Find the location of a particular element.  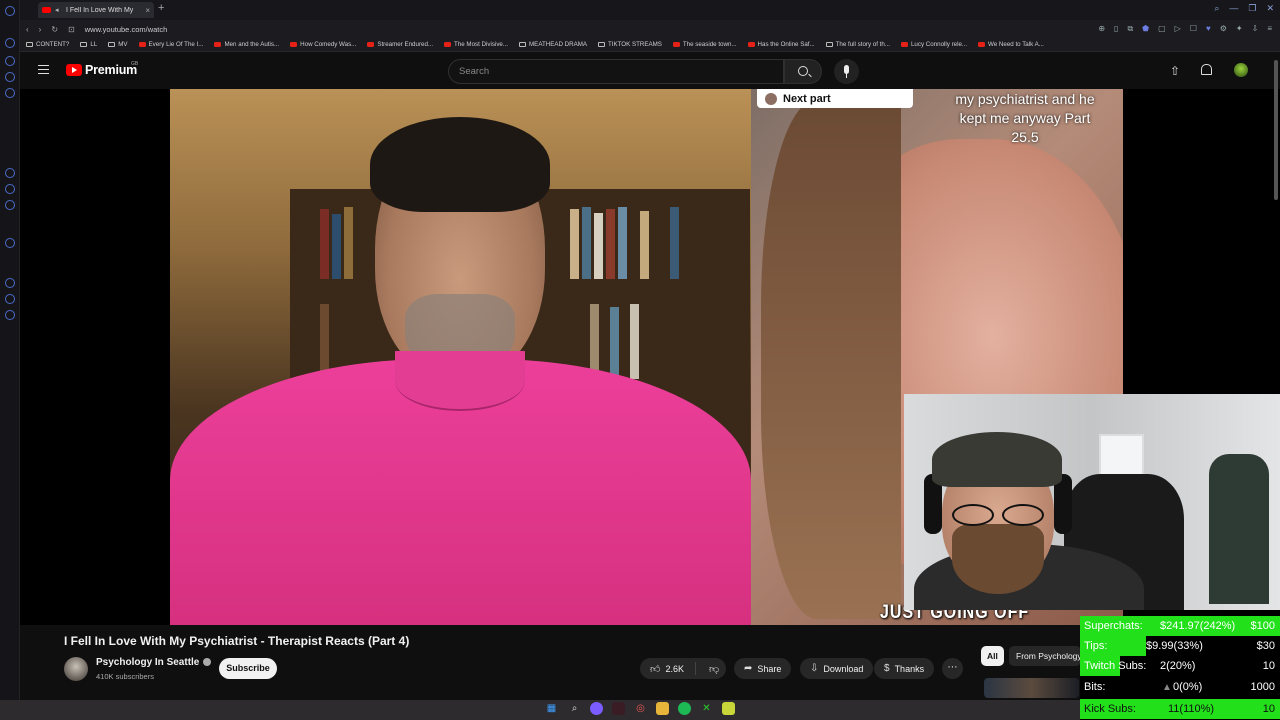

download-label: Download is located at coordinates (843, 668).